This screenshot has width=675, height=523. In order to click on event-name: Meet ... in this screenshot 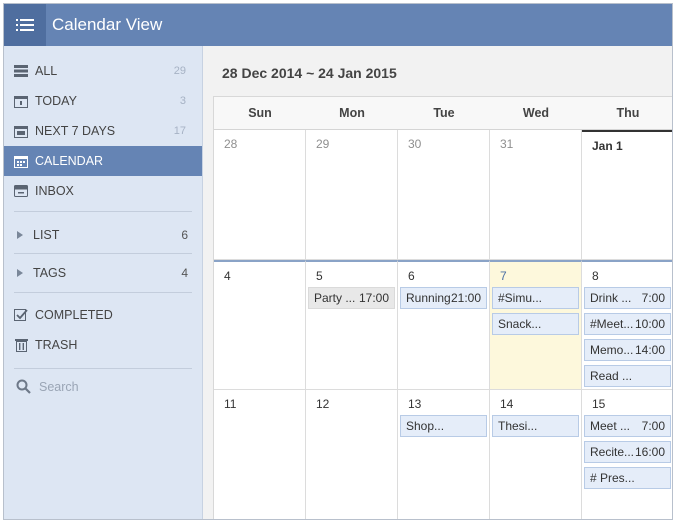, I will do `click(610, 426)`.